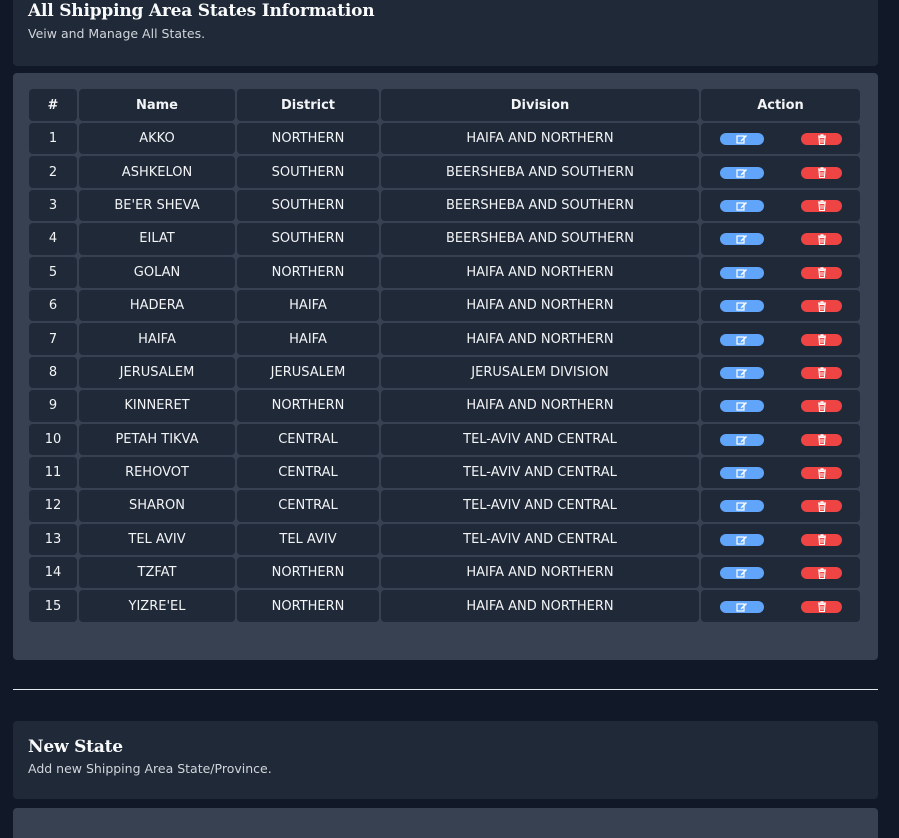 This screenshot has height=838, width=899. I want to click on state-district: SOUTHERN, so click(308, 205).